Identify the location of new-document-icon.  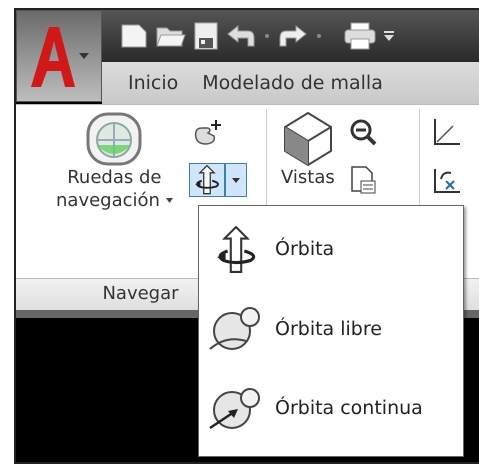
(134, 36).